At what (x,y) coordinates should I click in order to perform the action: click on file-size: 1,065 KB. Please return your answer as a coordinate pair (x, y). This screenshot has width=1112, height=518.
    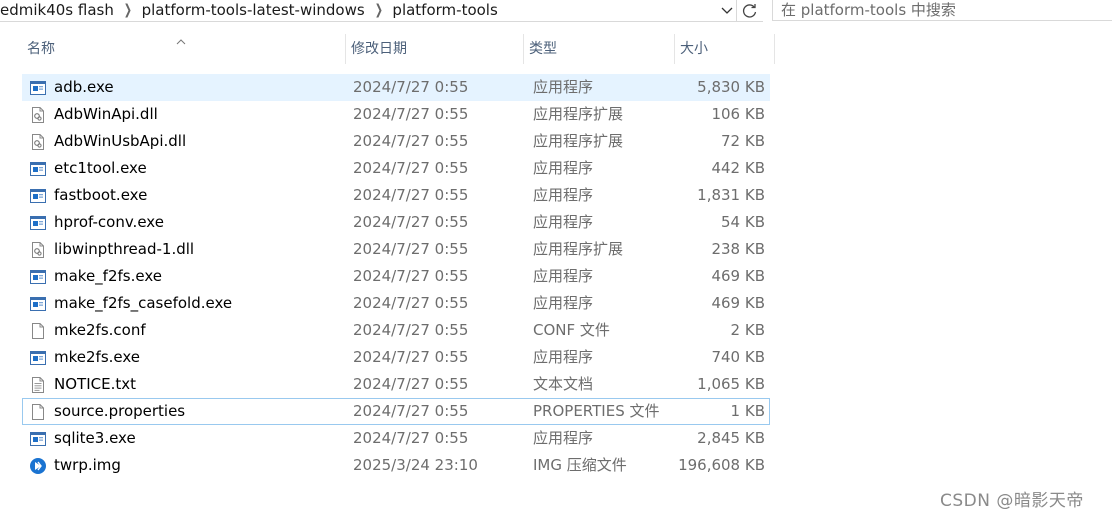
    Looking at the image, I should click on (731, 384).